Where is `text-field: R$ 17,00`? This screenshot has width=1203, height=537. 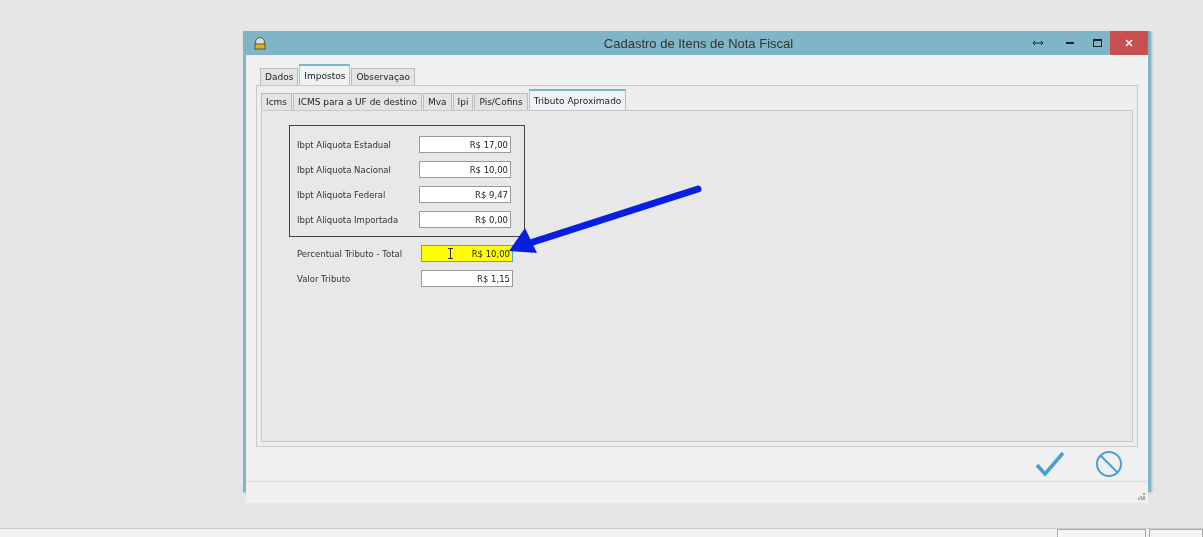 text-field: R$ 17,00 is located at coordinates (465, 144).